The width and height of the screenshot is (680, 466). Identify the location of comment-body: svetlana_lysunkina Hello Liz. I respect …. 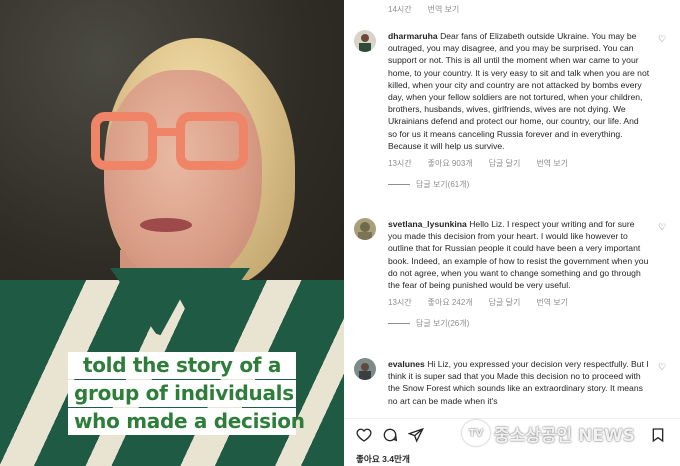
(519, 273).